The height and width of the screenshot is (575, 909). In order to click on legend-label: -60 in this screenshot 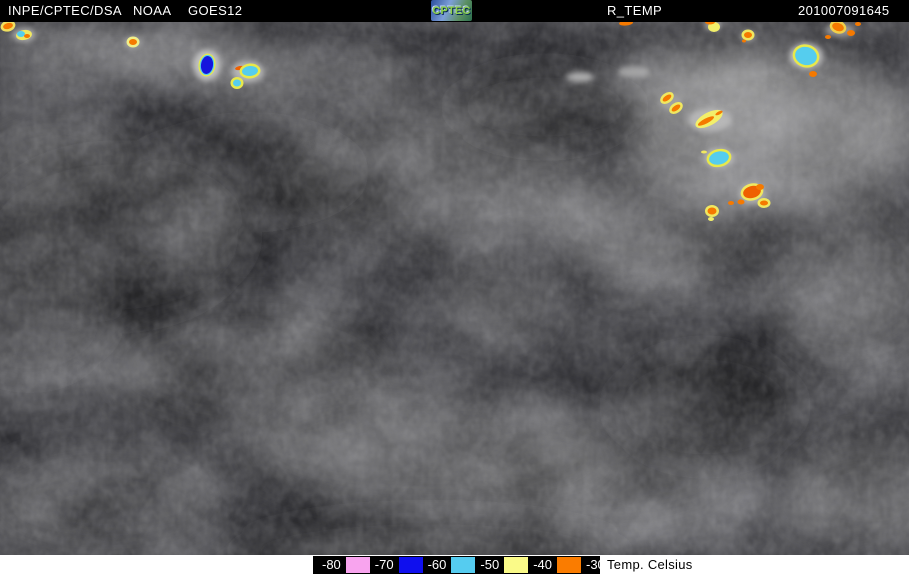, I will do `click(437, 564)`.